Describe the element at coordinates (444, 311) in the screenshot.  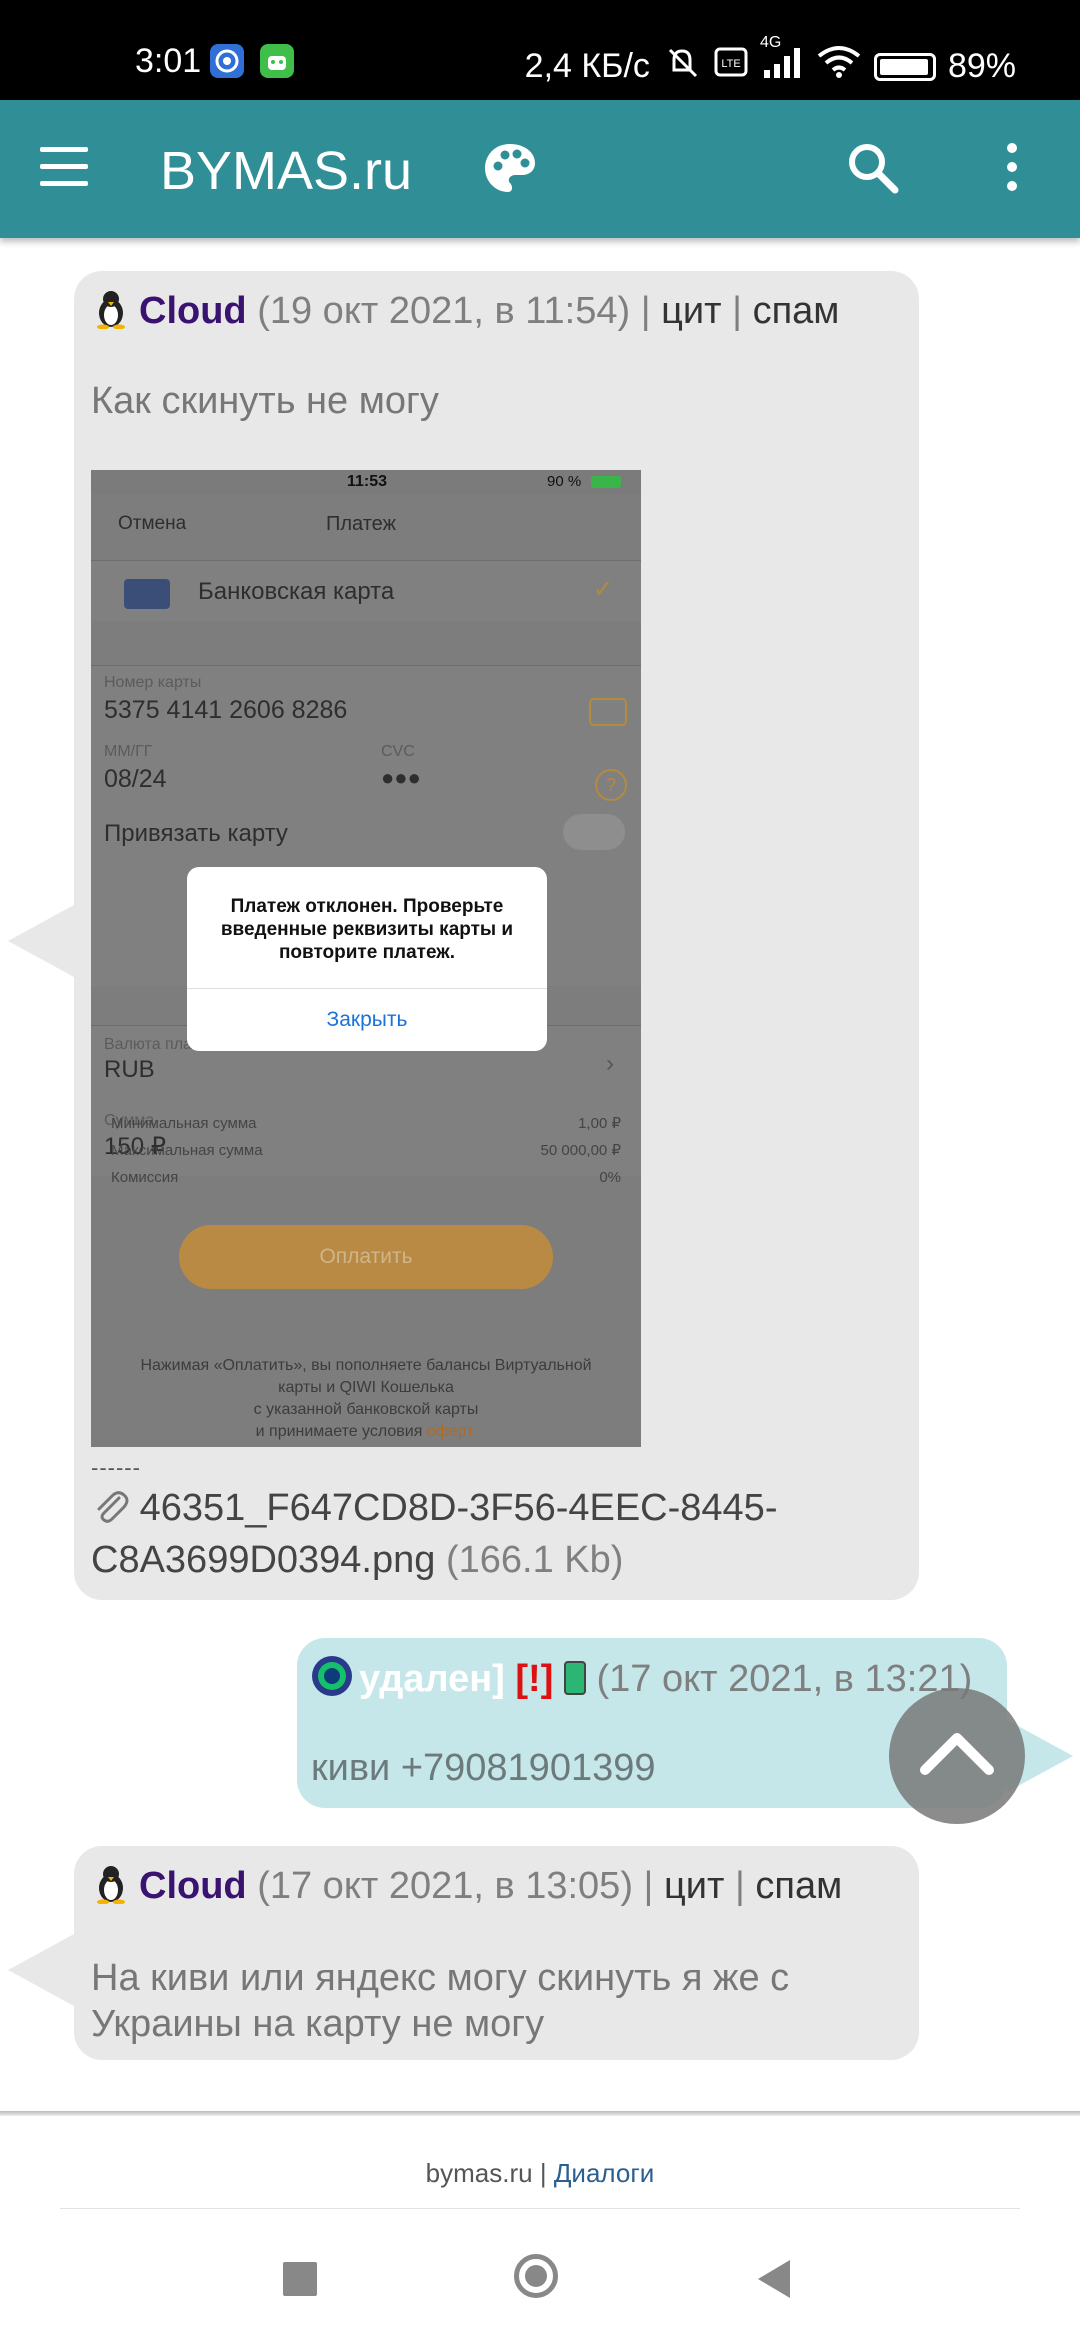
I see `message-date: (19 окт 2021, в 11:54)` at that location.